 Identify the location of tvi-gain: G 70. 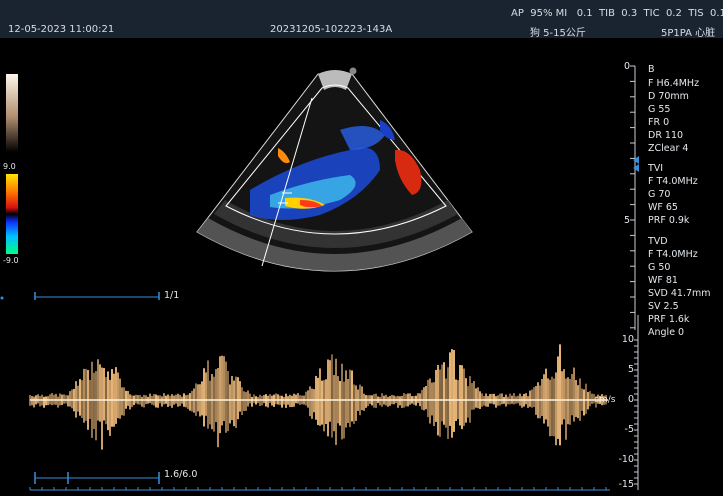
(659, 194).